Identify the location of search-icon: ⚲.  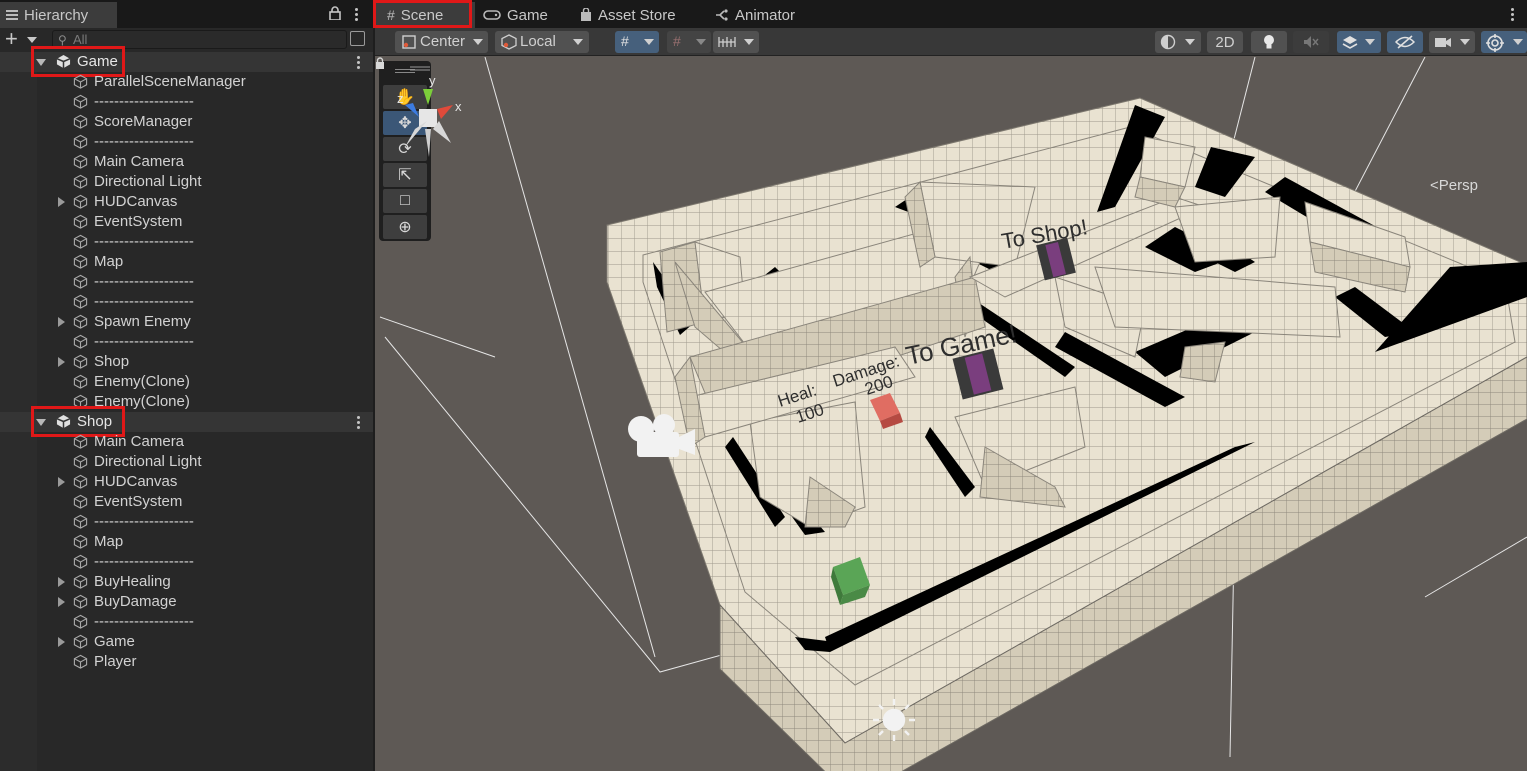
(62, 40).